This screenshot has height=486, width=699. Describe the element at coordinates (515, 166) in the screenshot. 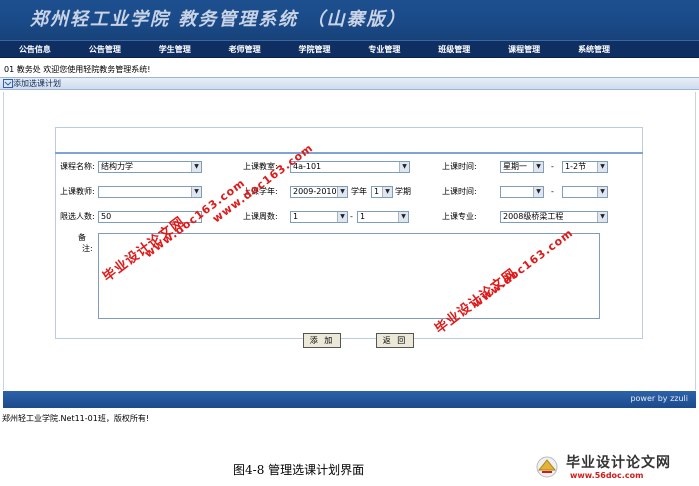

I see `time1-day-value: 星期一` at that location.